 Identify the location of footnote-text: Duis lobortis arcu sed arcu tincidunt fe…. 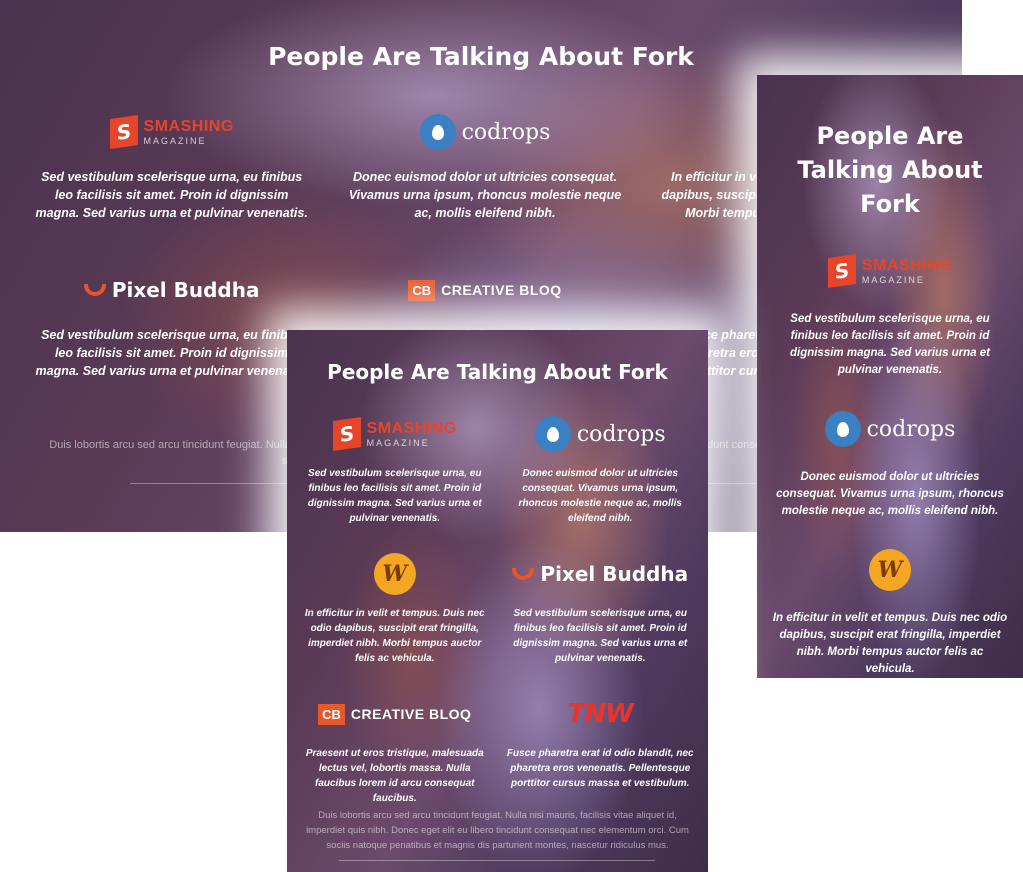
(497, 830).